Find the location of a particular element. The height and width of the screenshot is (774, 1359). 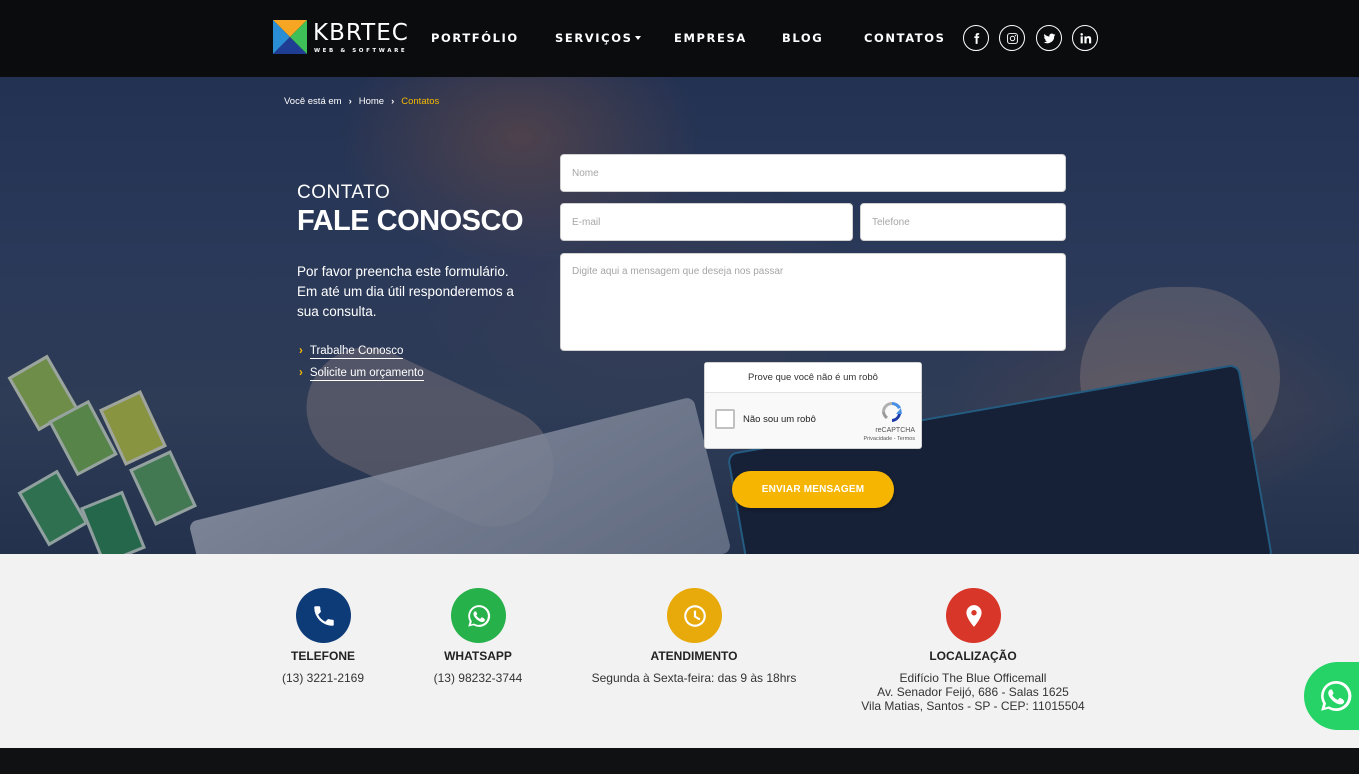

hours-title: ATENDIMENTO is located at coordinates (694, 656).